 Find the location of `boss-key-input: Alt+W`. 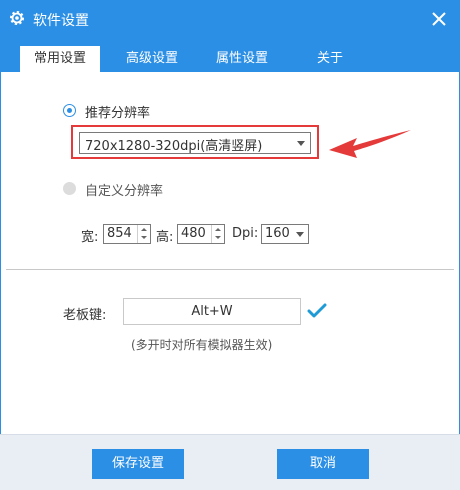

boss-key-input: Alt+W is located at coordinates (212, 311).